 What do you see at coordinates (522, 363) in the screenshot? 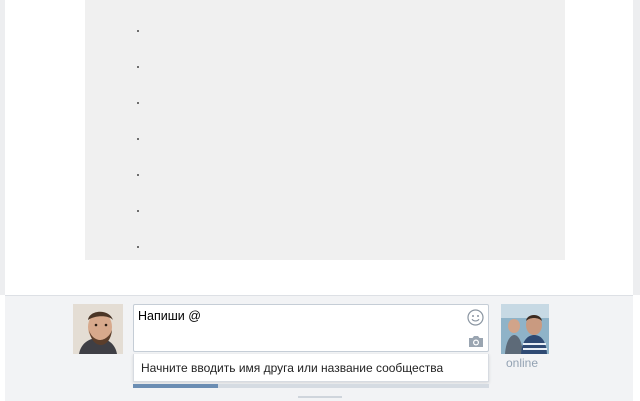
I see `friend-online-status: online` at bounding box center [522, 363].